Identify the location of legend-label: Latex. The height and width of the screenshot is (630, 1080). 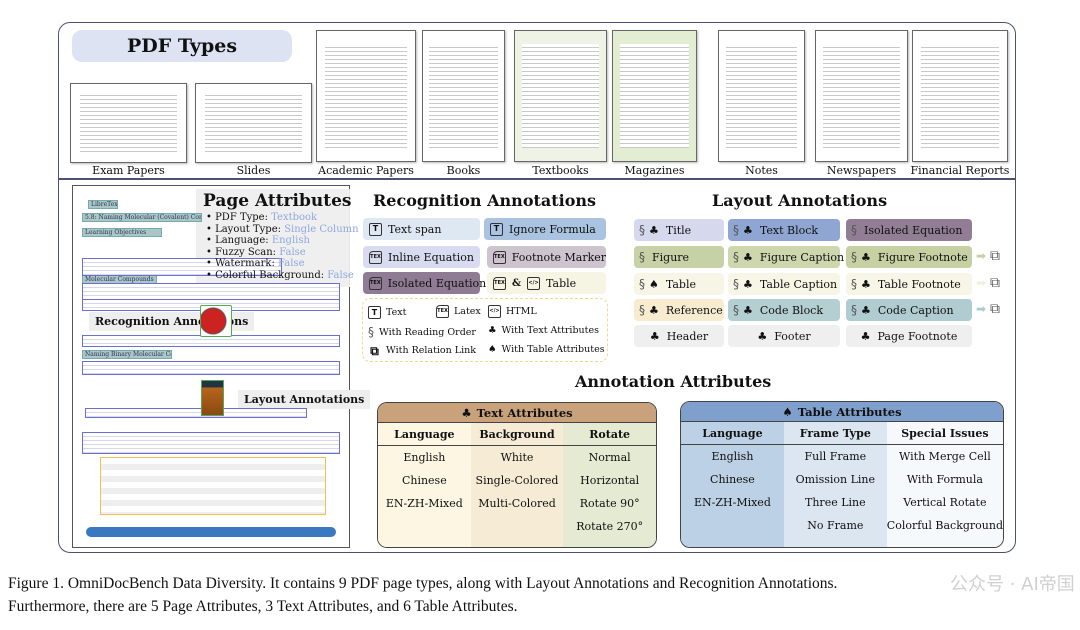
(467, 311).